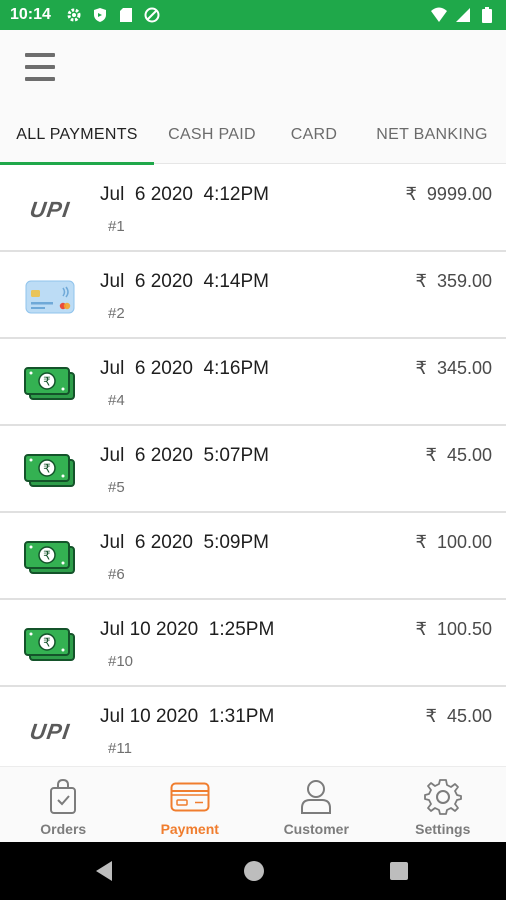 The width and height of the screenshot is (506, 900). I want to click on nav-orders: Orders, so click(63, 805).